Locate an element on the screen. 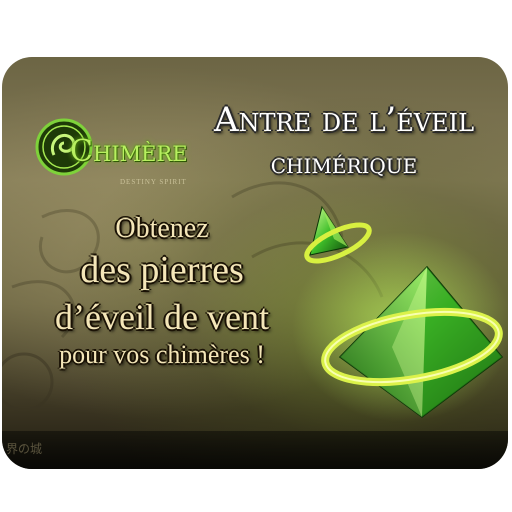 The width and height of the screenshot is (512, 512). promo-text-line3: d’éveil de vent is located at coordinates (162, 317).